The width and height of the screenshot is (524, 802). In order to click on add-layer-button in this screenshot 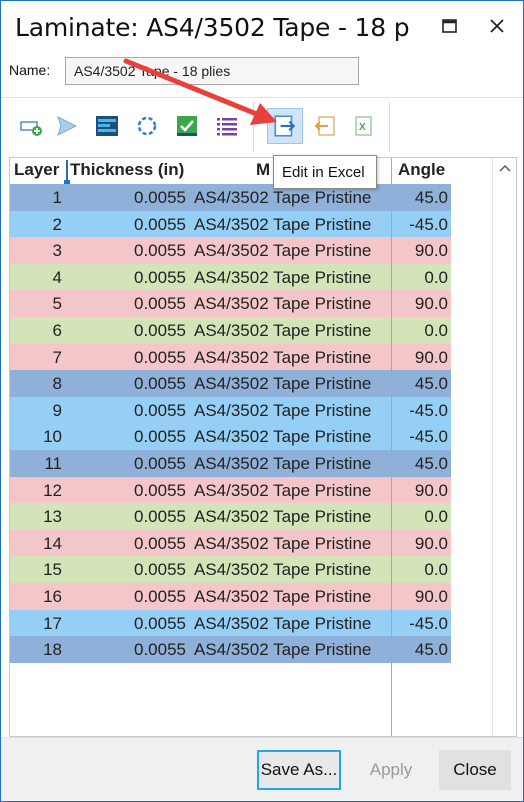, I will do `click(31, 126)`.